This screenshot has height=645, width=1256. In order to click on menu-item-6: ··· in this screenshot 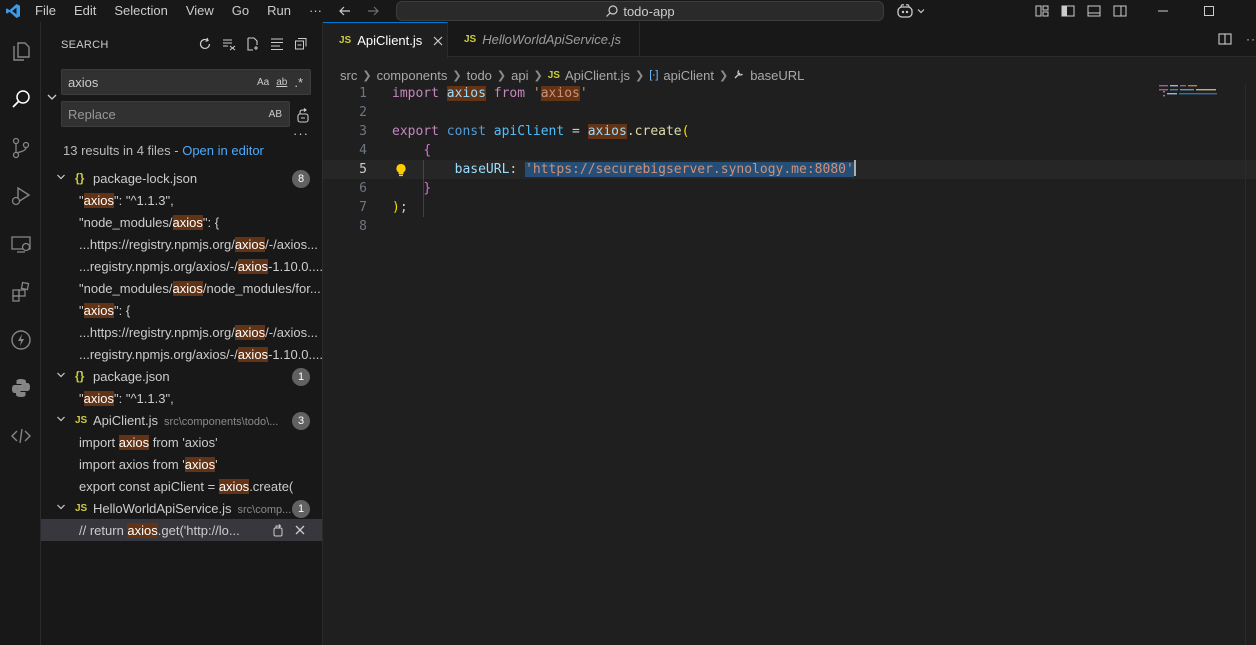, I will do `click(315, 11)`.